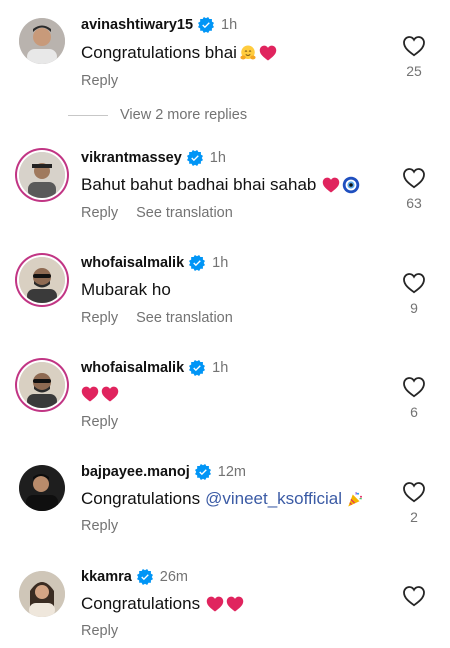 The width and height of the screenshot is (450, 648). Describe the element at coordinates (88, 115) in the screenshot. I see `divider-line` at that location.